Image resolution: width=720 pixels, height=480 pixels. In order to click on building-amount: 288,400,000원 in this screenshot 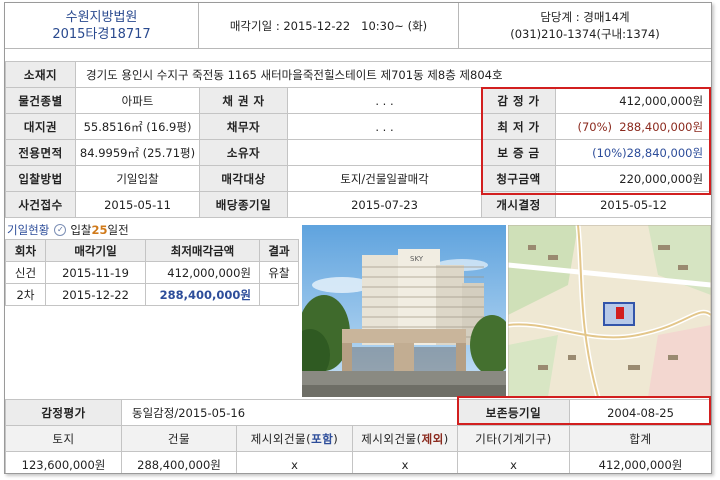, I will do `click(179, 462)`.